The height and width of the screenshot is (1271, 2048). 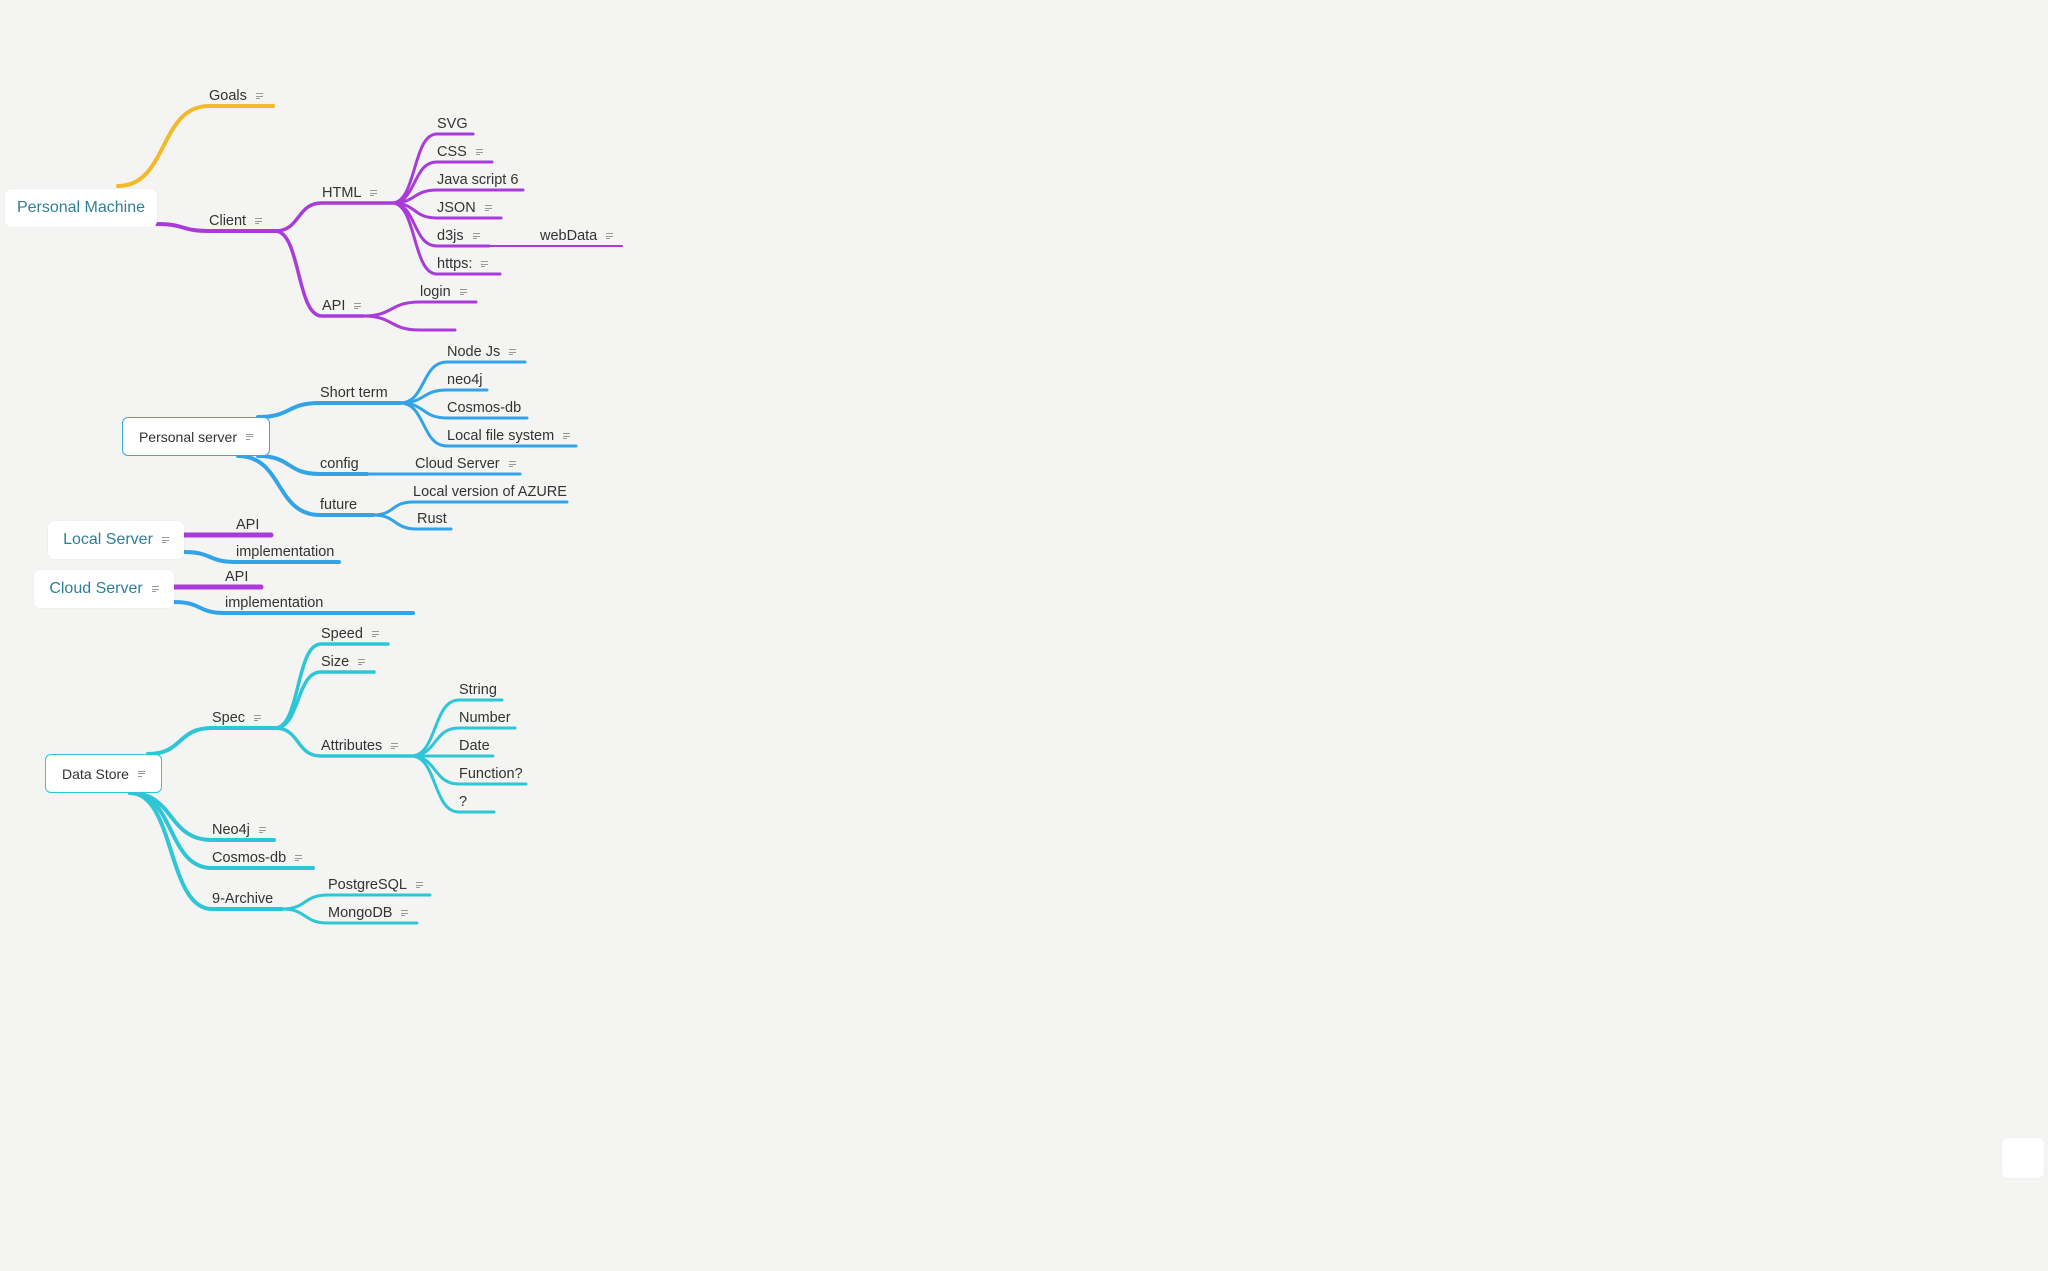 I want to click on topic-label: future, so click(x=339, y=505).